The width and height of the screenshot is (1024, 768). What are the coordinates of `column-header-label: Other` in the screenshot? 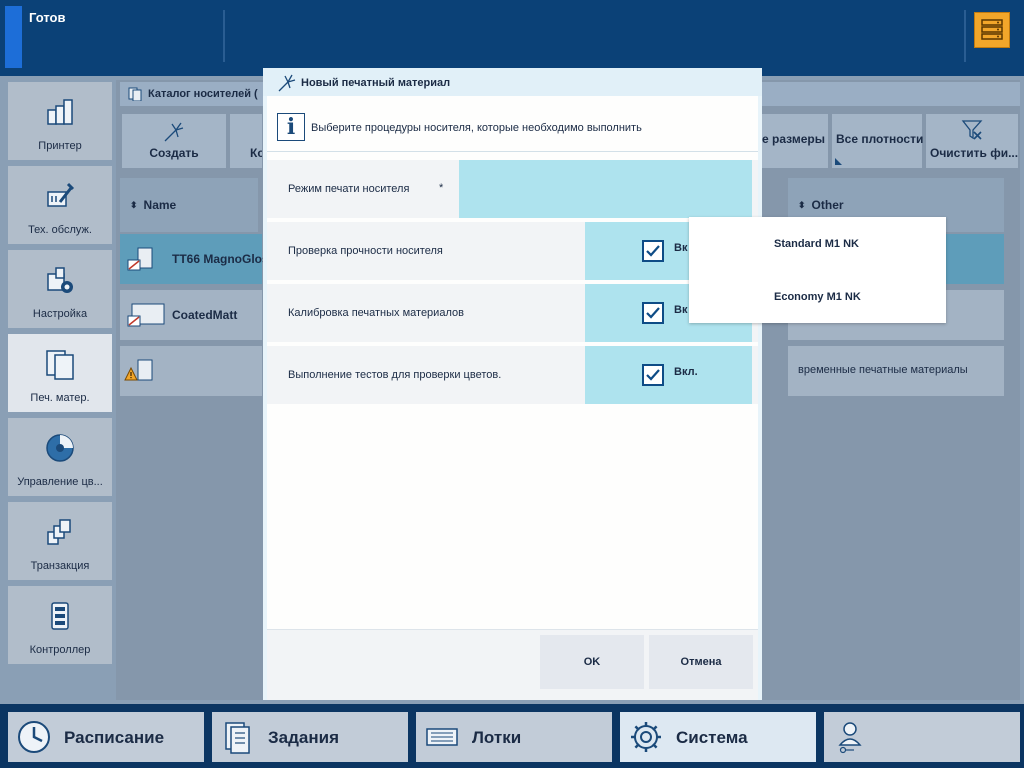 It's located at (827, 205).